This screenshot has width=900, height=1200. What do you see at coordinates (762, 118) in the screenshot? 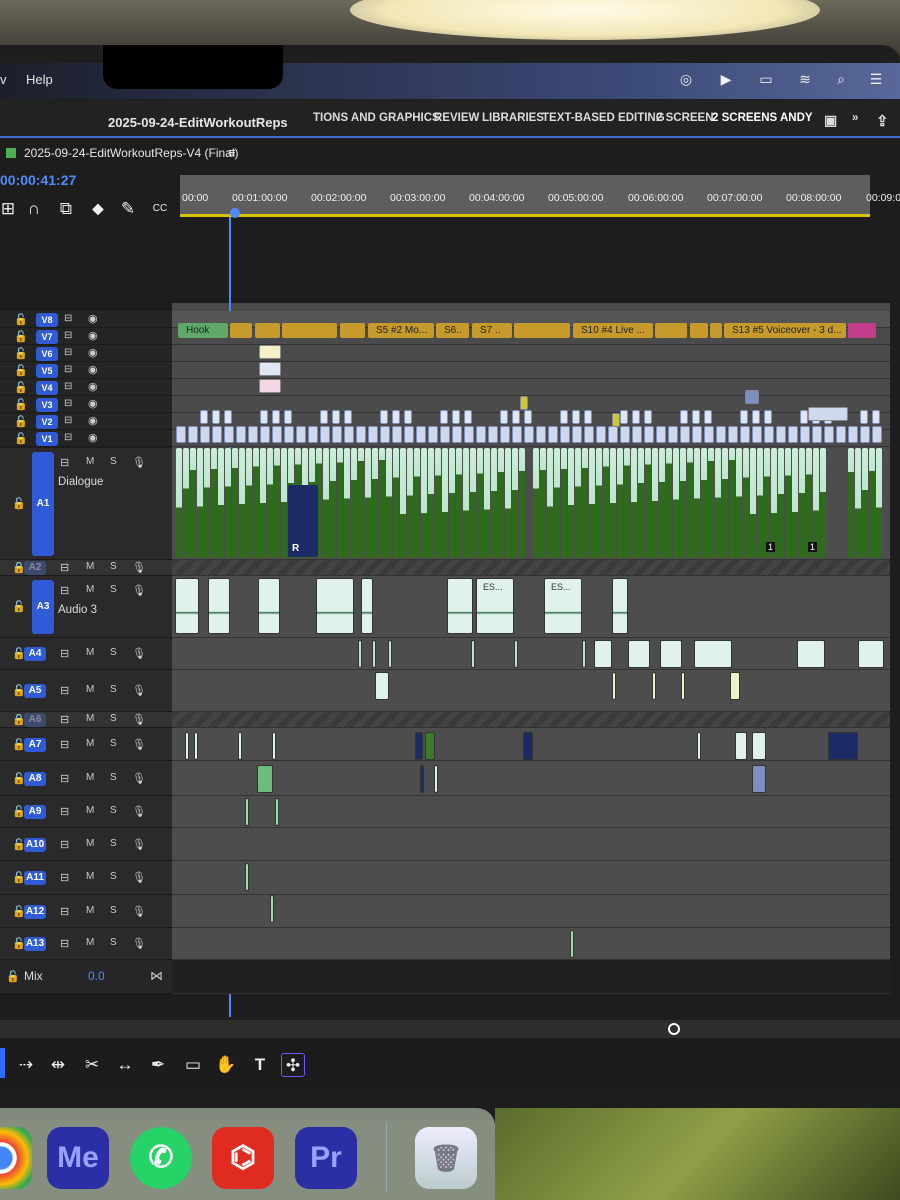
I see `workspace-tab-2-screens-andy: 2 SCREENS ANDY` at bounding box center [762, 118].